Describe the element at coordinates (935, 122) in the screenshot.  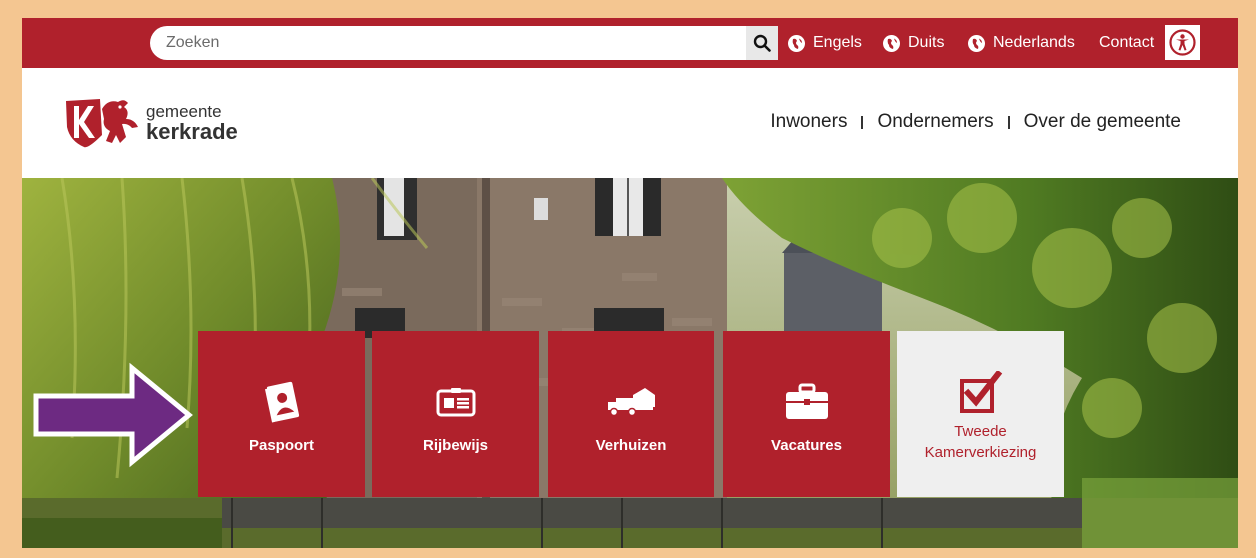
I see `nav-ondernemers: Ondernemers` at that location.